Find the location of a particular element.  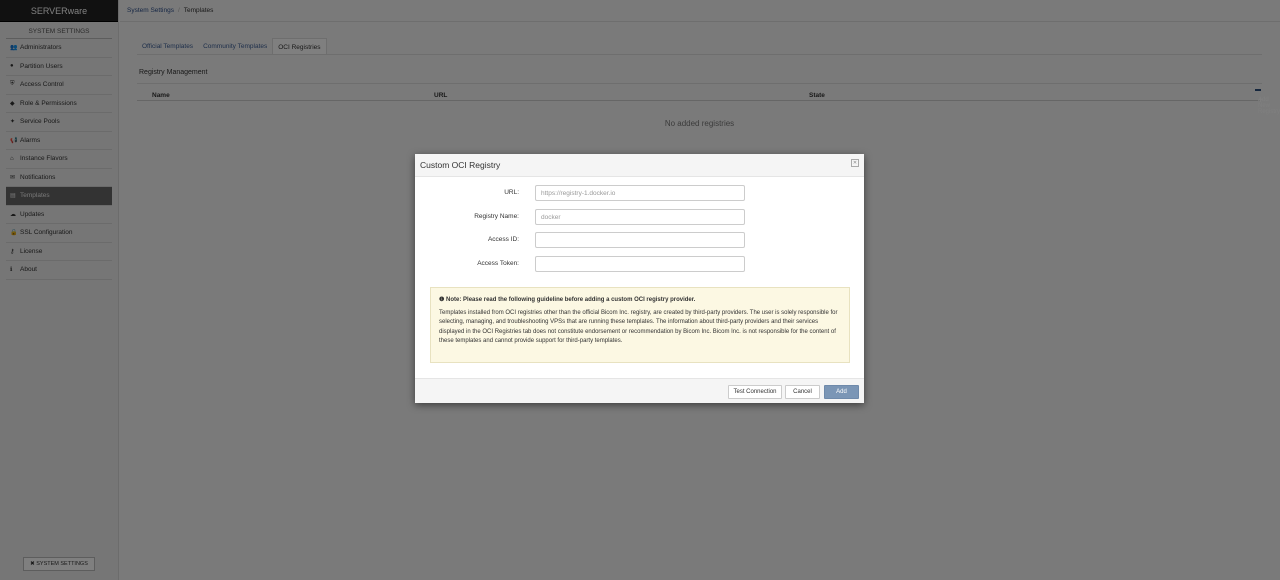

info-icon: ❶ is located at coordinates (443, 300).